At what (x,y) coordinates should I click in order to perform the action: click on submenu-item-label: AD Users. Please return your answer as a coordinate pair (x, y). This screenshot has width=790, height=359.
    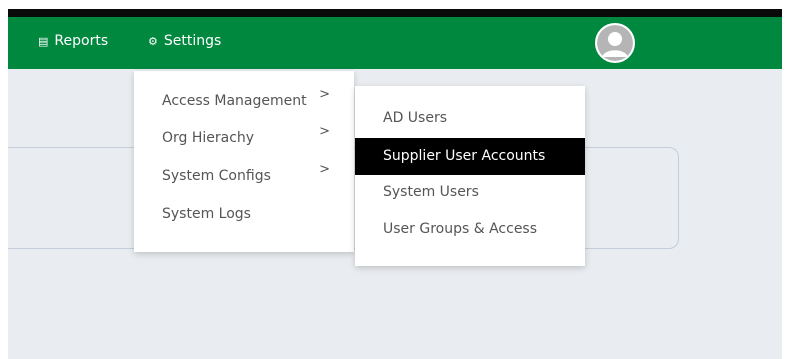
    Looking at the image, I should click on (415, 118).